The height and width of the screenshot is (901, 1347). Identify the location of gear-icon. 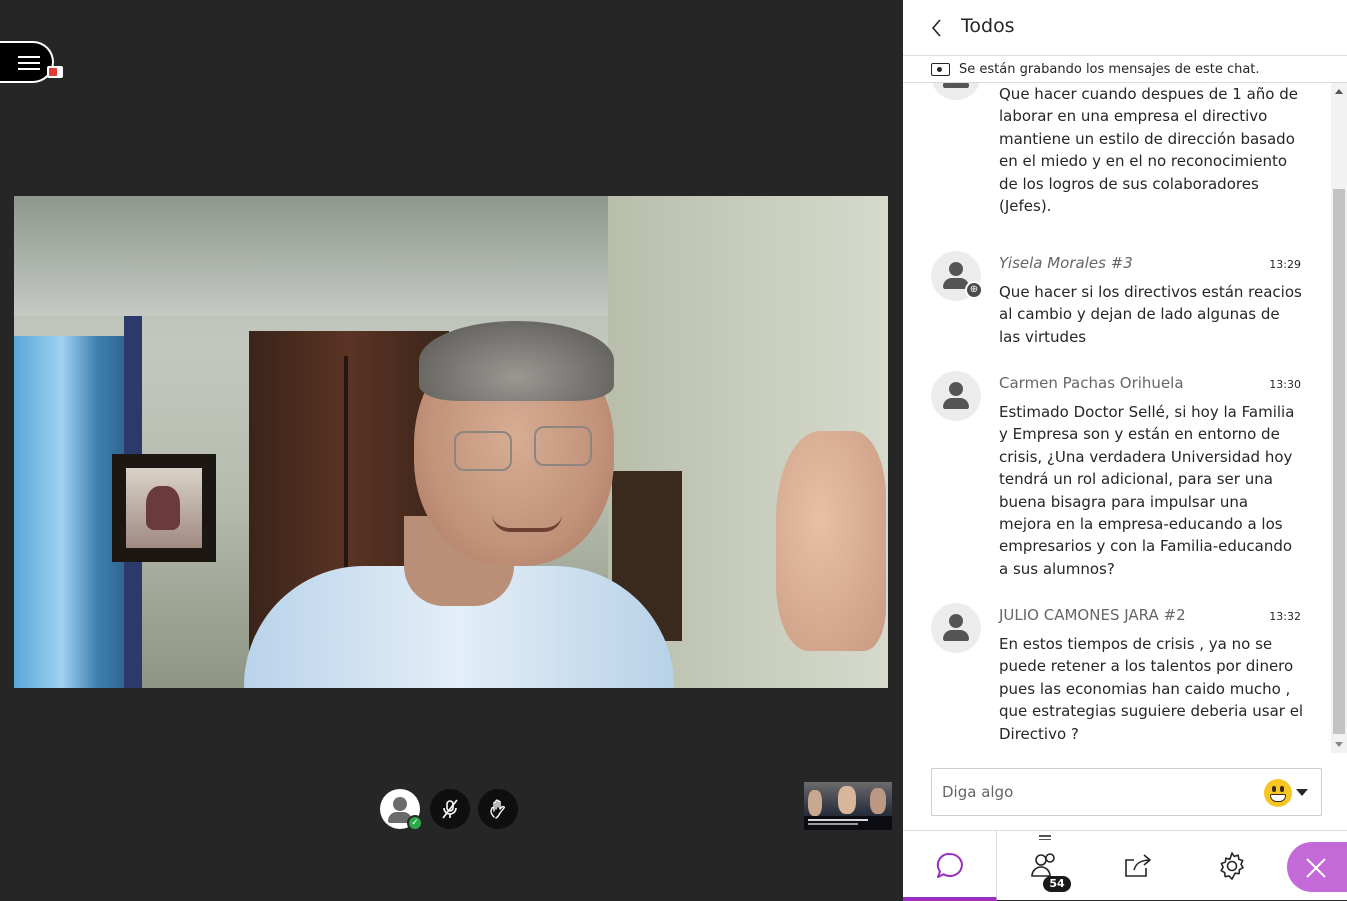
(1232, 866).